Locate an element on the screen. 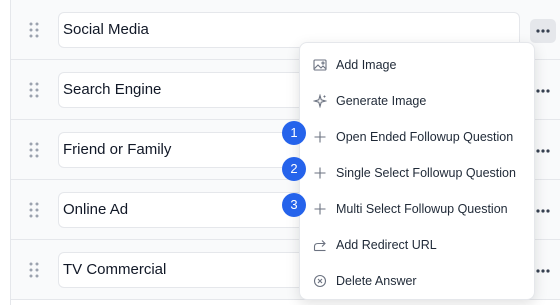 The width and height of the screenshot is (560, 305). menu-item-label: Multi Select Followup Question is located at coordinates (422, 209).